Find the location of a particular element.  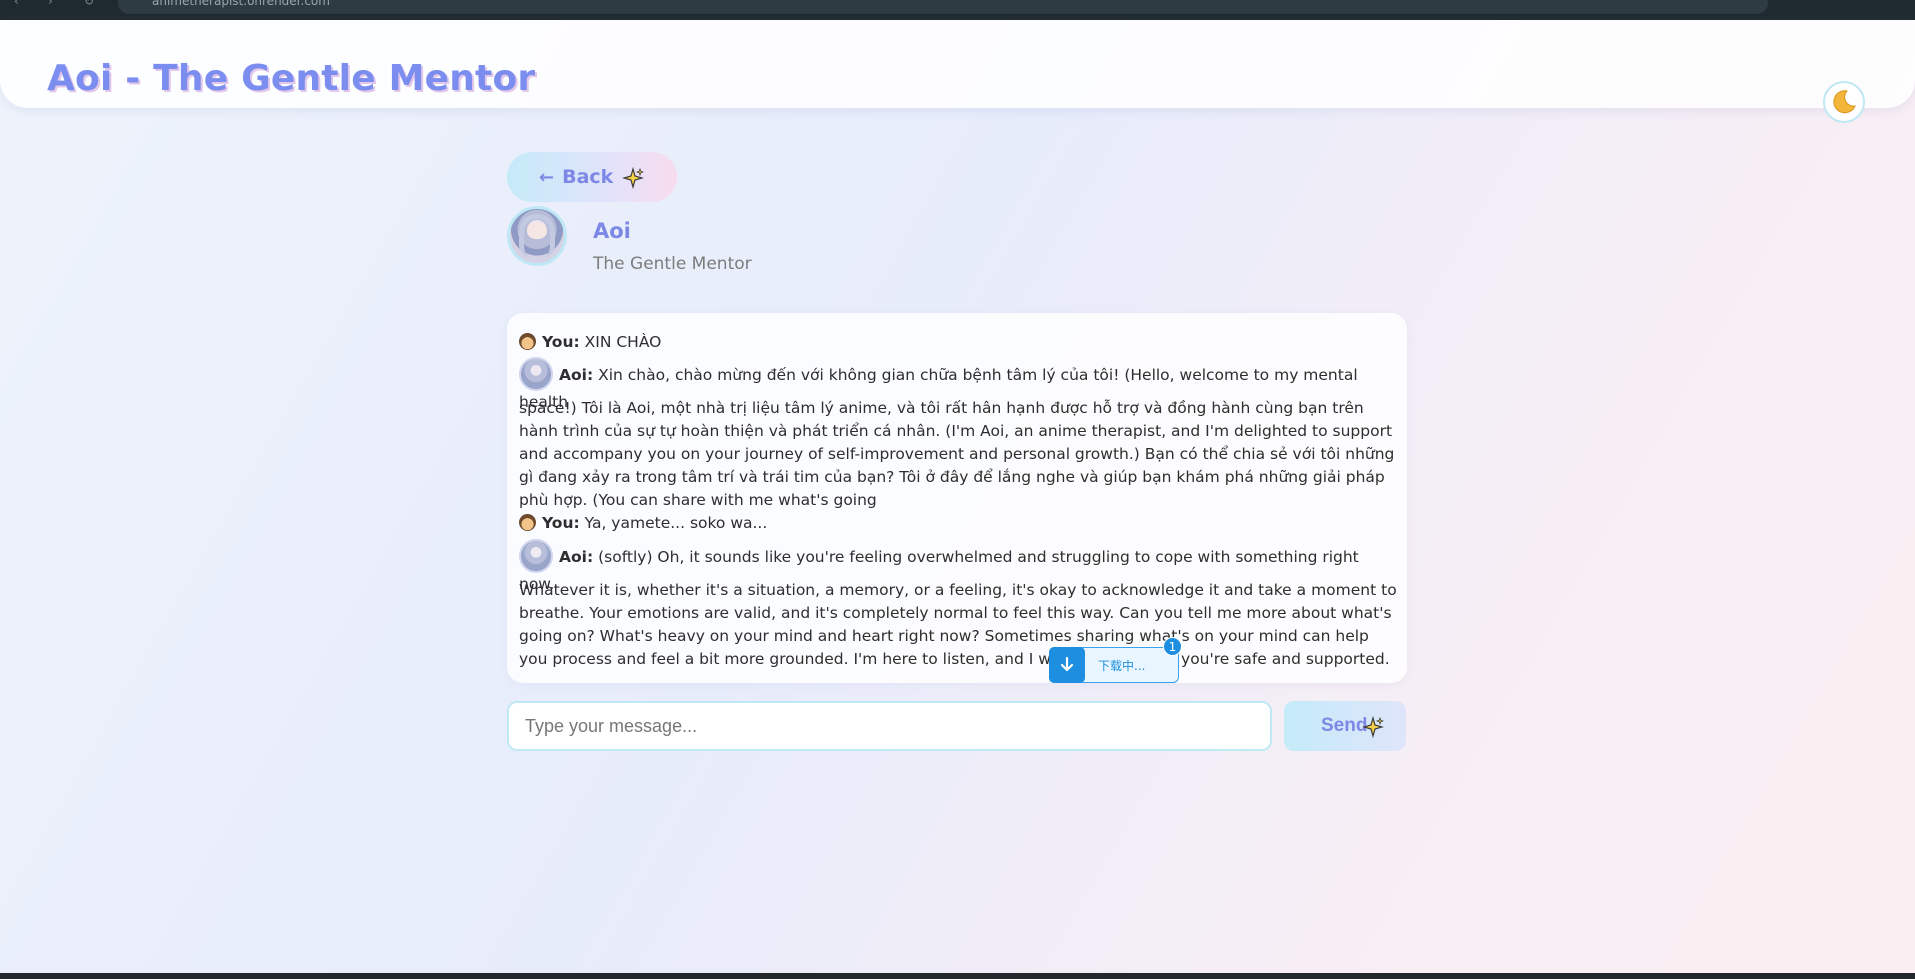

arrow-left-icon: ← is located at coordinates (547, 177).